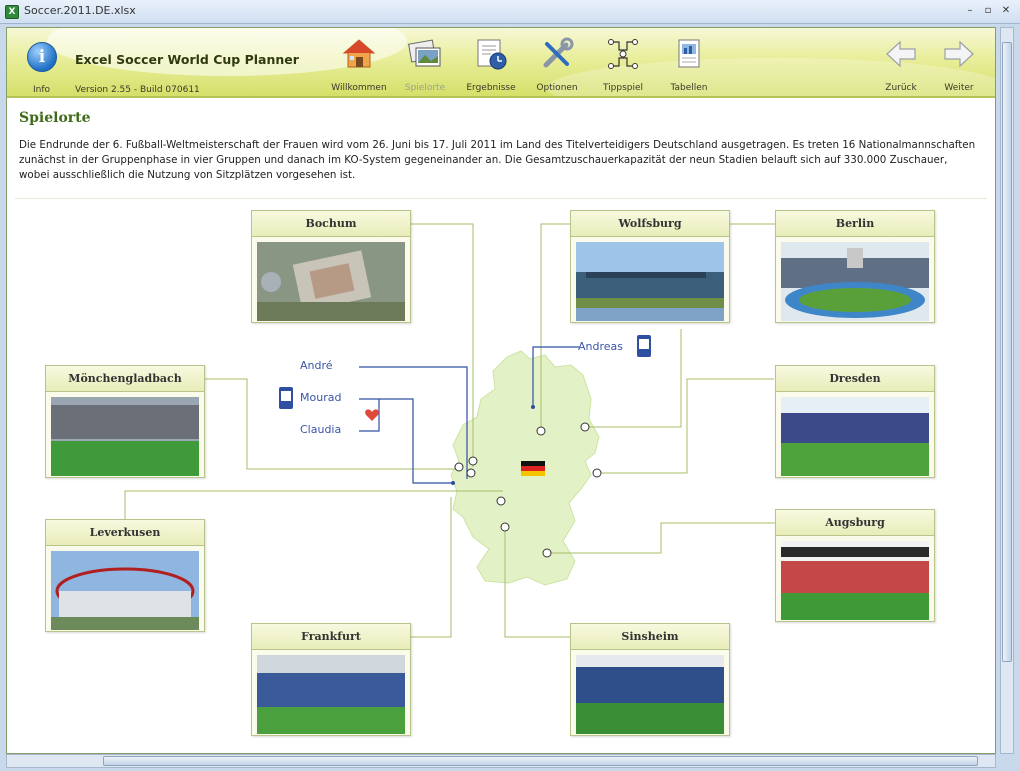  What do you see at coordinates (959, 88) in the screenshot?
I see `next-label: Weiter` at bounding box center [959, 88].